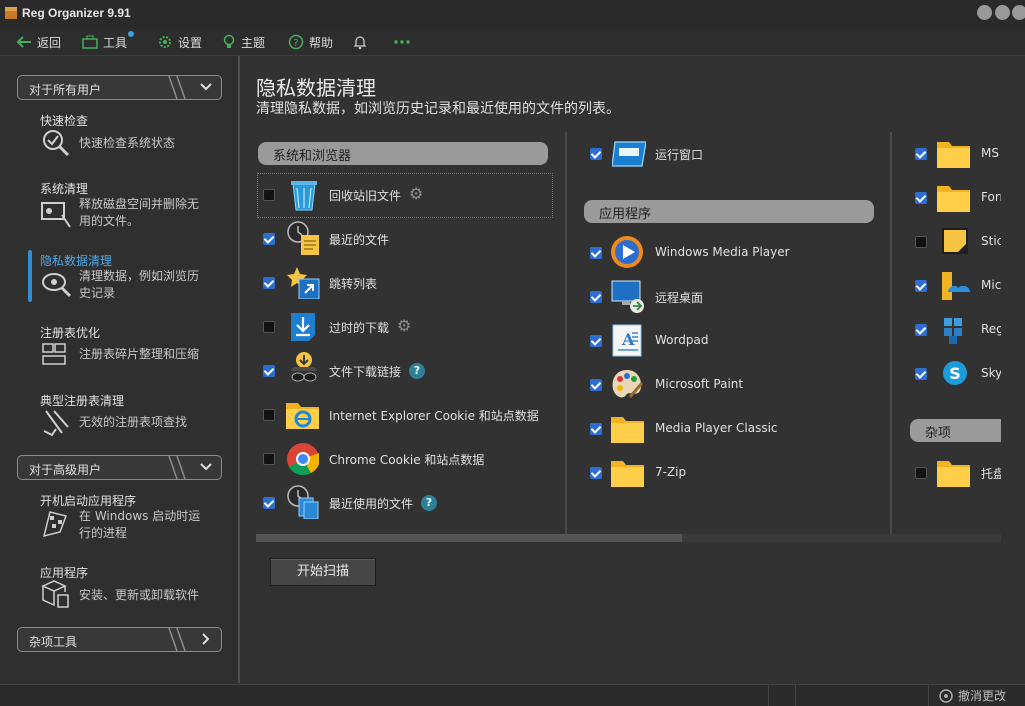 The height and width of the screenshot is (706, 1025). Describe the element at coordinates (38, 42) in the screenshot. I see `back-button: 返回` at that location.